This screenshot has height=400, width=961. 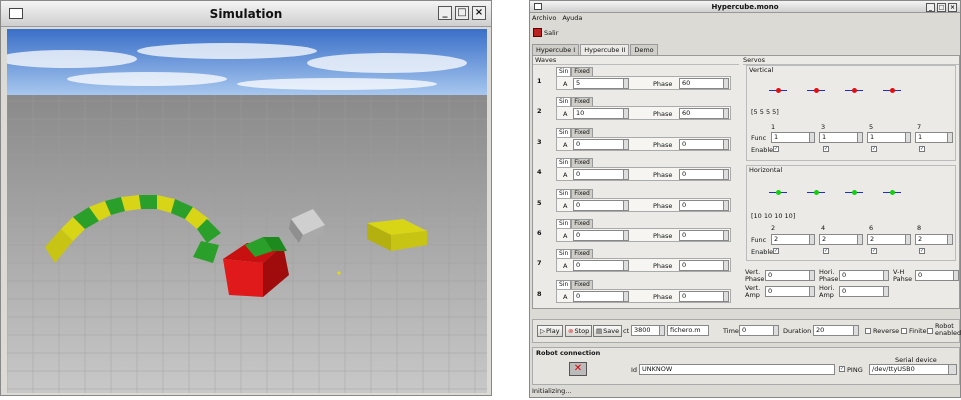 What do you see at coordinates (826, 251) in the screenshot?
I see `horizontal-enable-4-checkbox: ✓` at bounding box center [826, 251].